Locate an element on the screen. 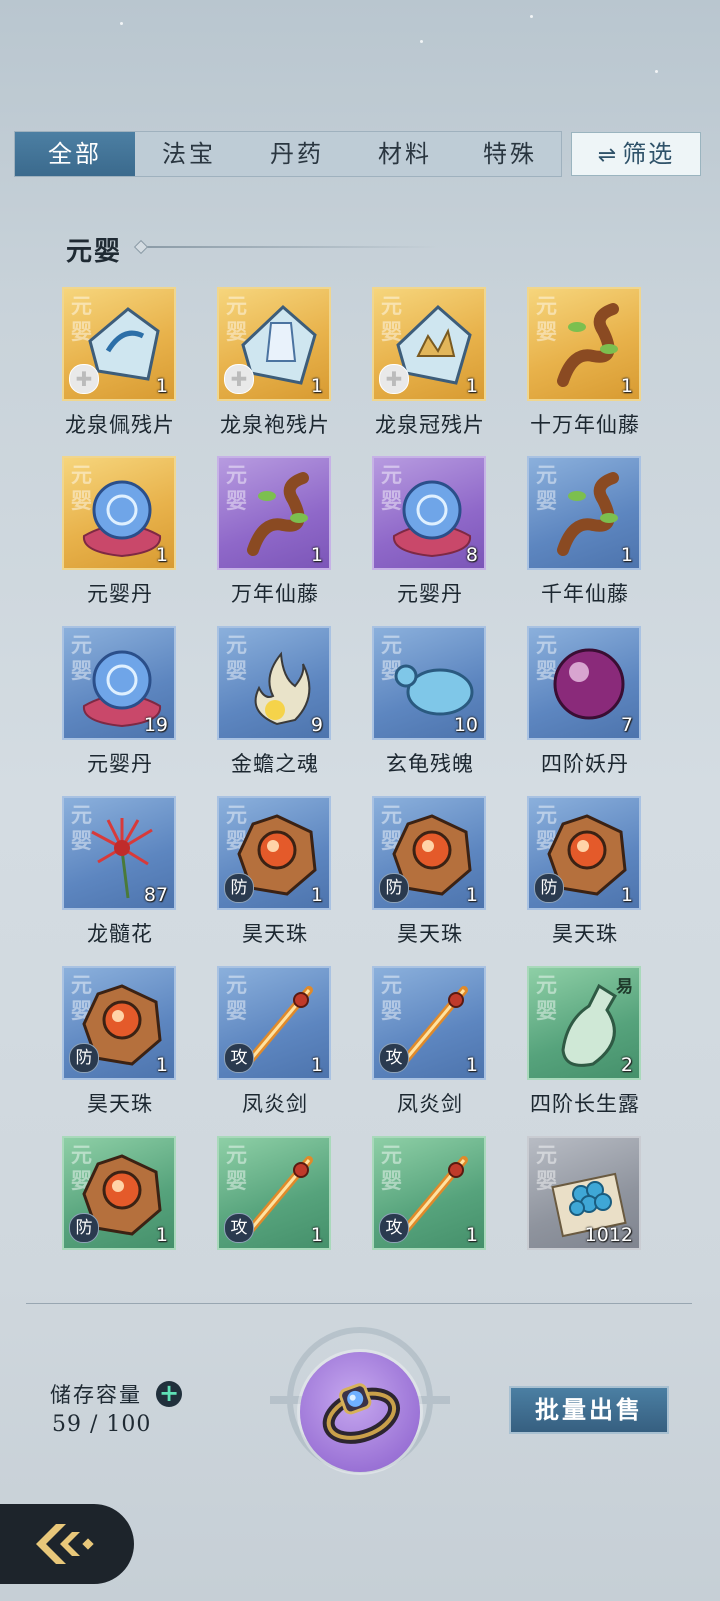  inventory-item: 元婴 ✚ 1 龙泉佩残片 is located at coordinates (120, 363).